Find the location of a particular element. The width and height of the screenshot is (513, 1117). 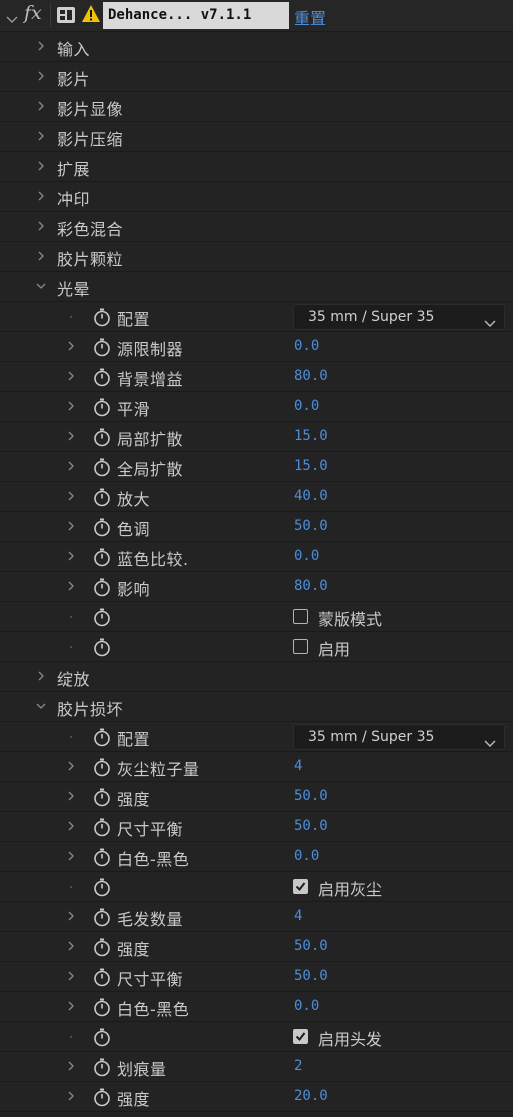

group-print: 冲印 is located at coordinates (256, 197).